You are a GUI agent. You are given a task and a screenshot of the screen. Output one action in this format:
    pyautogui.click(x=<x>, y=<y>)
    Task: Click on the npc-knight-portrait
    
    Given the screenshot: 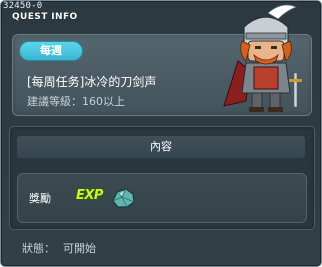 What is the action you would take?
    pyautogui.click(x=262, y=58)
    